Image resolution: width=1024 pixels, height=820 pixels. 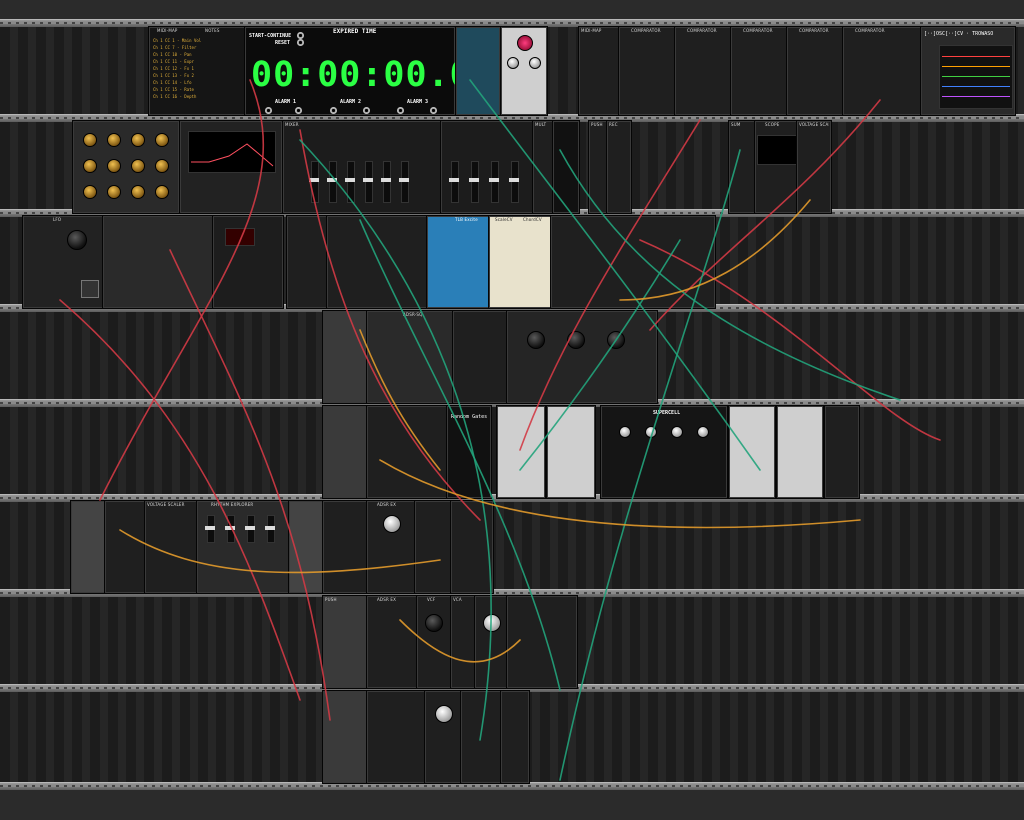 What do you see at coordinates (478, 71) in the screenshot?
I see `sequencer-module` at bounding box center [478, 71].